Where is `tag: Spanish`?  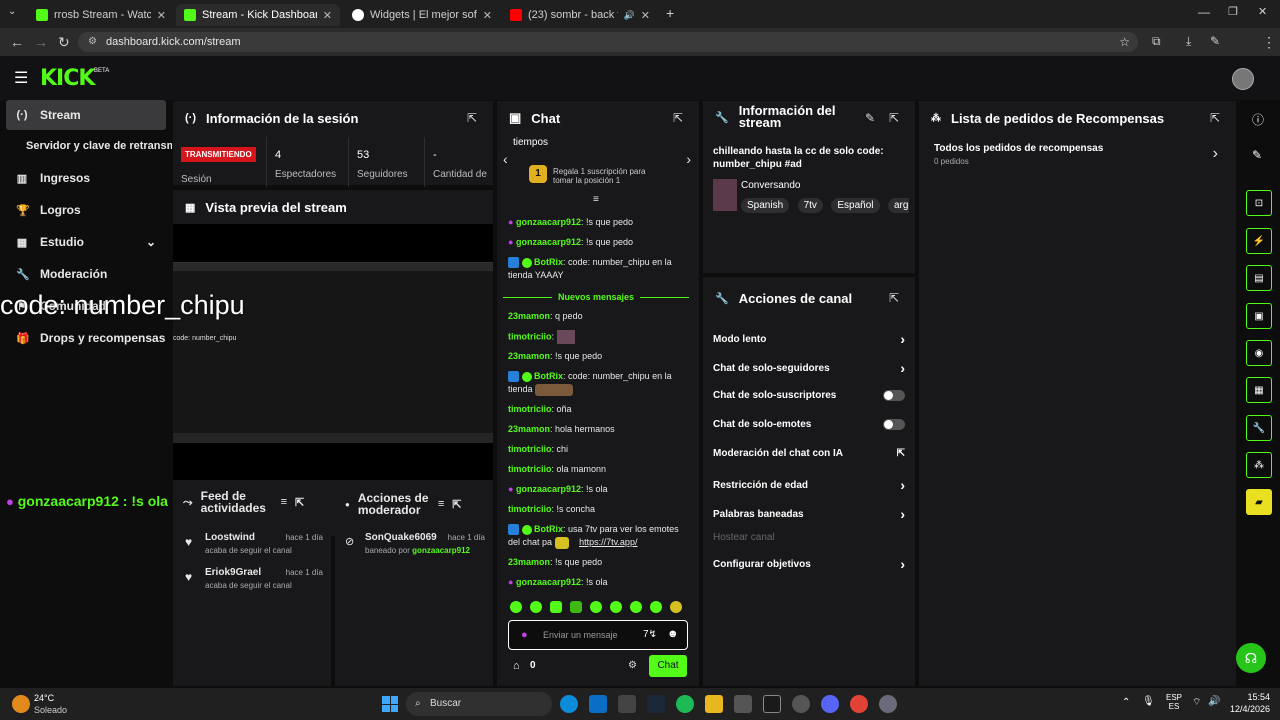
tag: Spanish is located at coordinates (765, 205).